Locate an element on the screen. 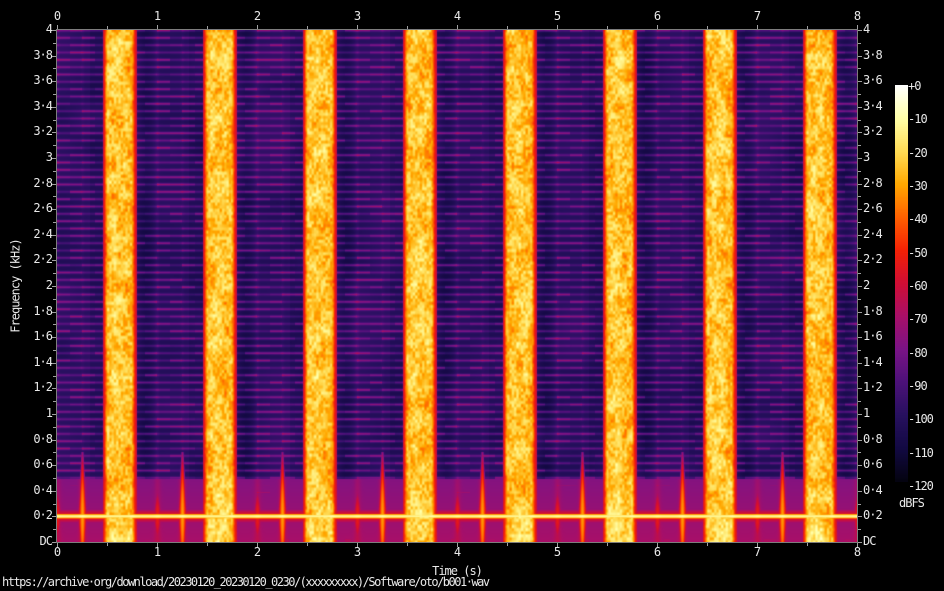 The image size is (944, 591). y-tick-label-right: 1·8 is located at coordinates (873, 310).